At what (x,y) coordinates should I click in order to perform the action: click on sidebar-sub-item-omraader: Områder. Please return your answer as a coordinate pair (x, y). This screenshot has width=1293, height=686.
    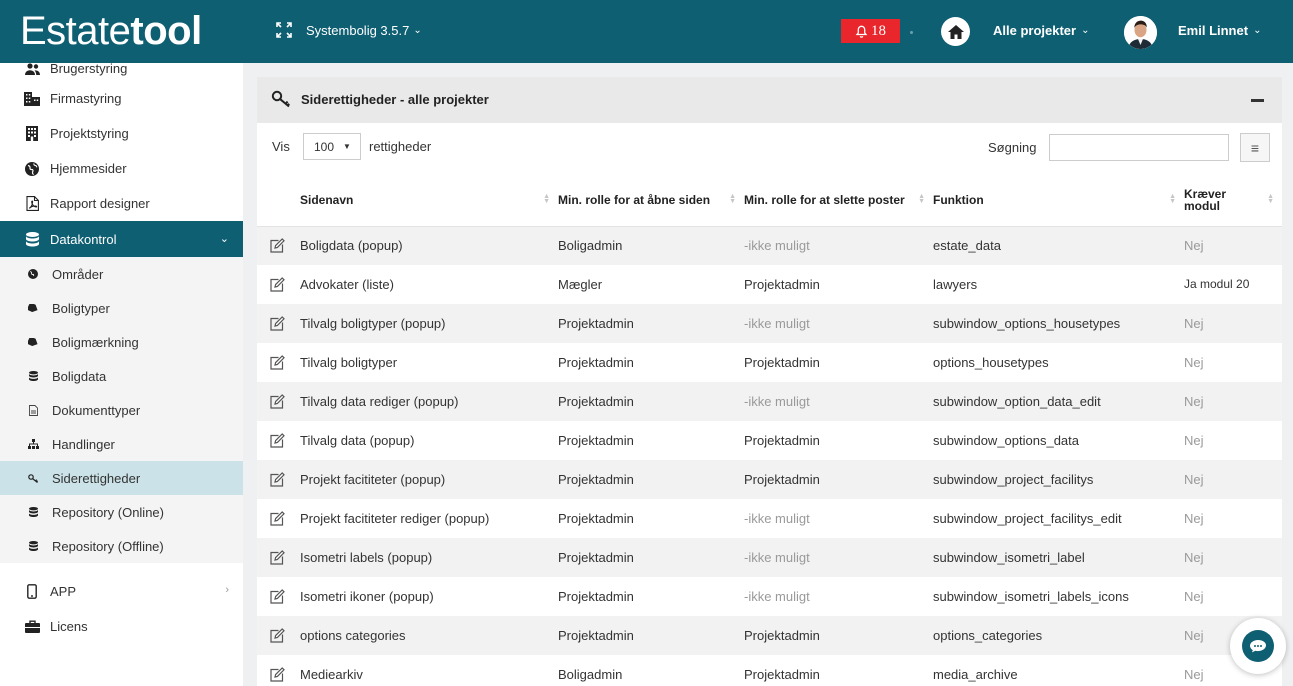
    Looking at the image, I should click on (121, 274).